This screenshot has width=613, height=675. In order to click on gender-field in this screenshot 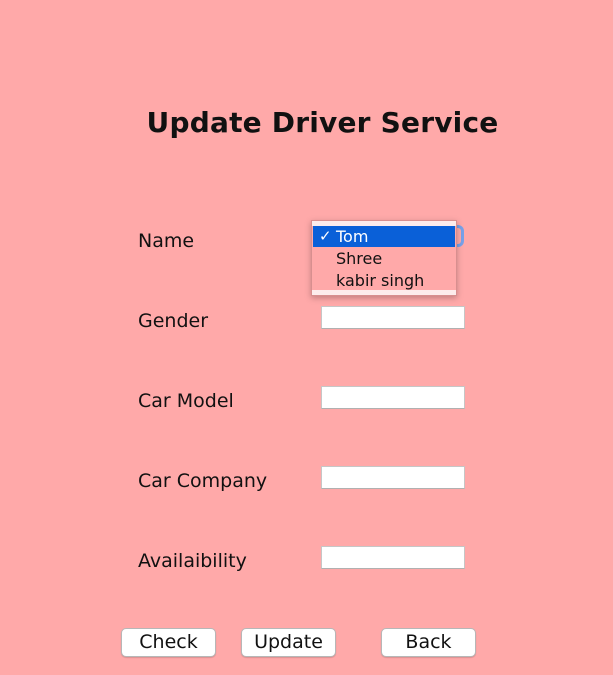, I will do `click(393, 317)`.